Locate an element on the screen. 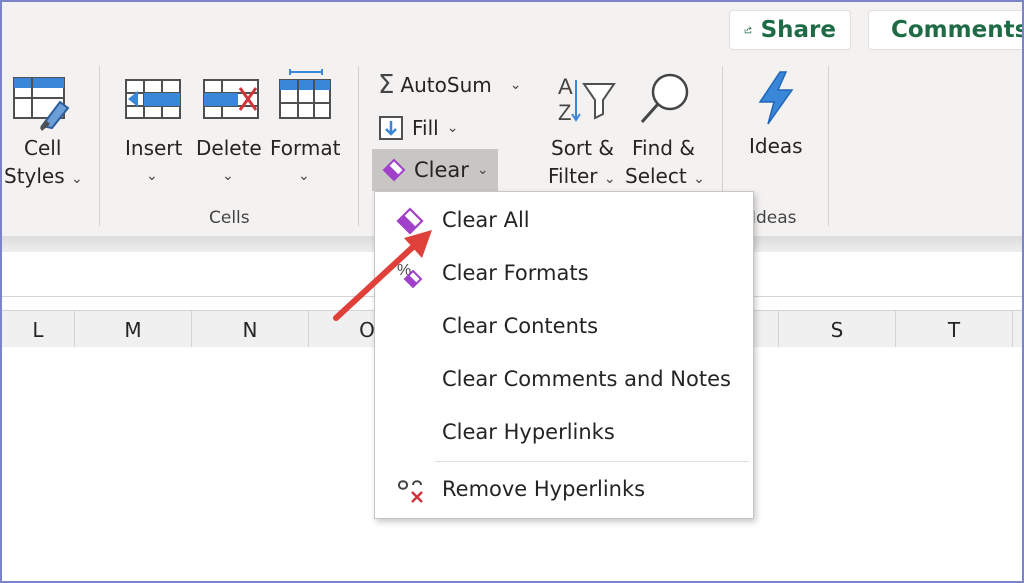 This screenshot has width=1024, height=583. autosum-label: AutoSum is located at coordinates (446, 85).